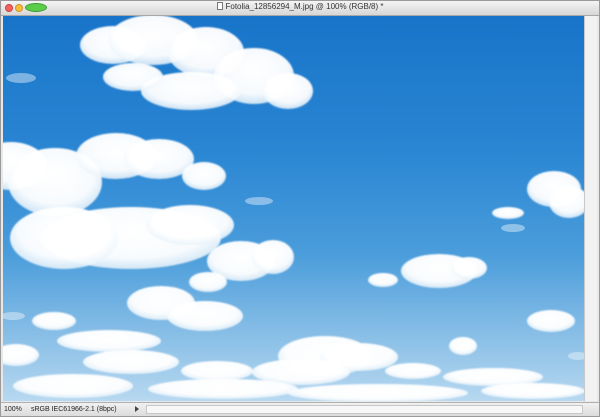 The image size is (600, 417). What do you see at coordinates (196, 63) in the screenshot?
I see `cloud-top` at bounding box center [196, 63].